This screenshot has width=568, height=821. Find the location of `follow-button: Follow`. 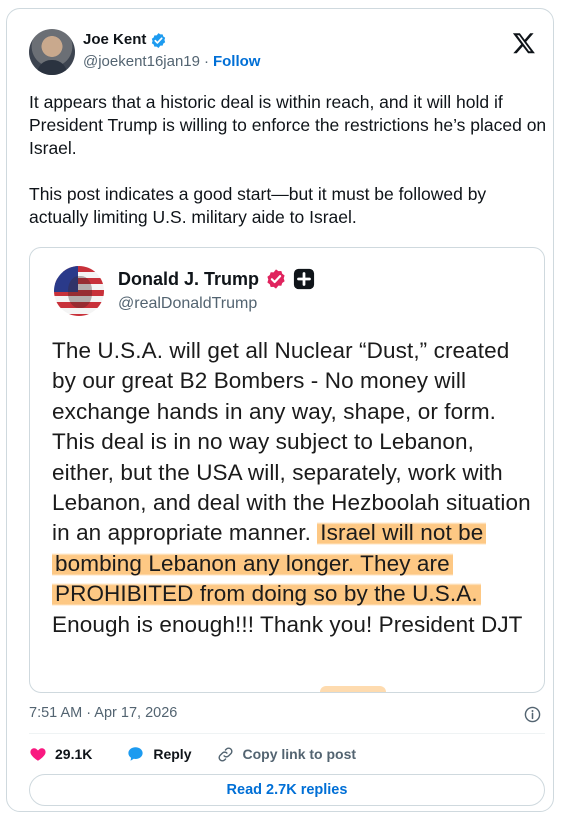

follow-button: Follow is located at coordinates (237, 61).